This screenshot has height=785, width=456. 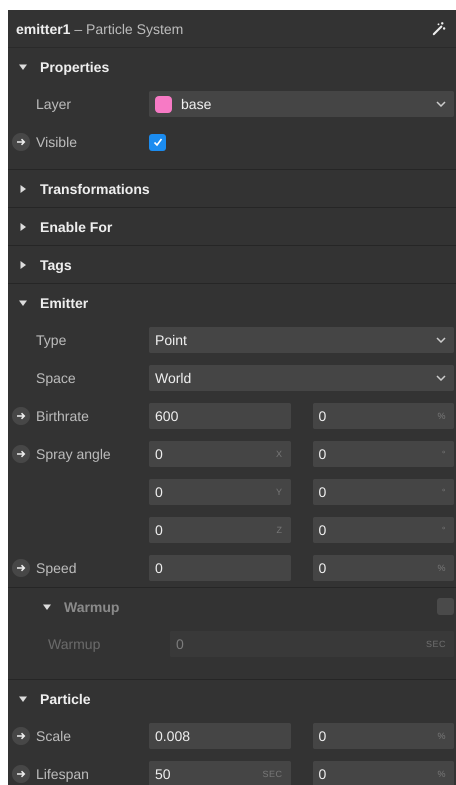 I want to click on magic-wand-icon, so click(x=438, y=28).